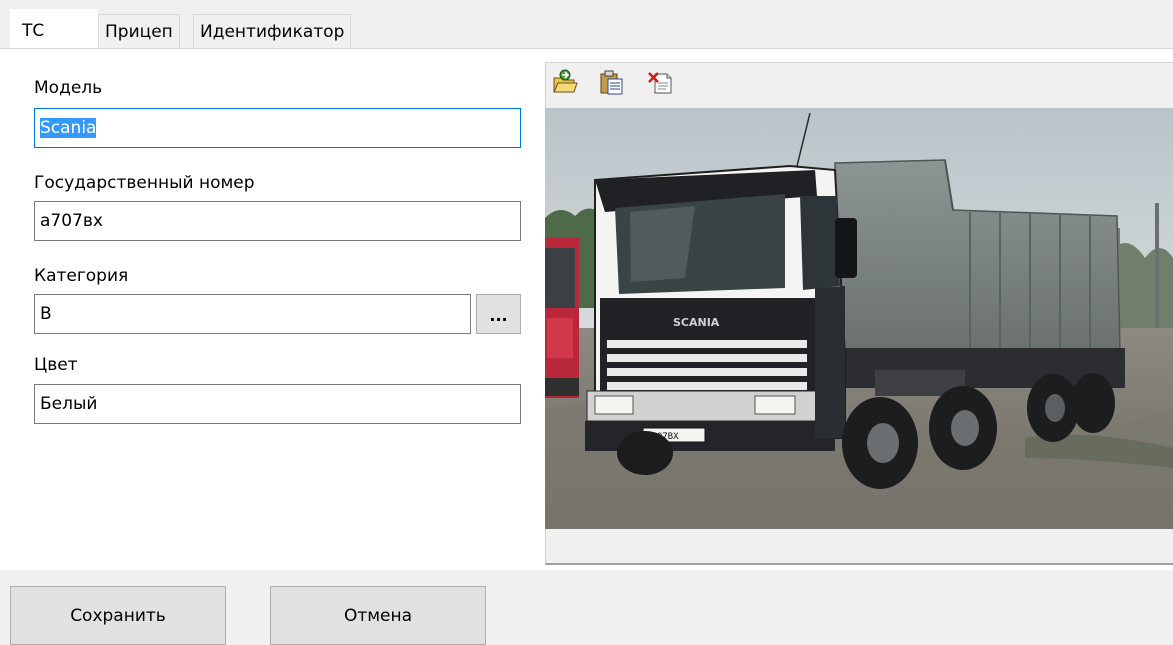 This screenshot has width=1173, height=645. What do you see at coordinates (68, 128) in the screenshot?
I see `model-value: Scania` at bounding box center [68, 128].